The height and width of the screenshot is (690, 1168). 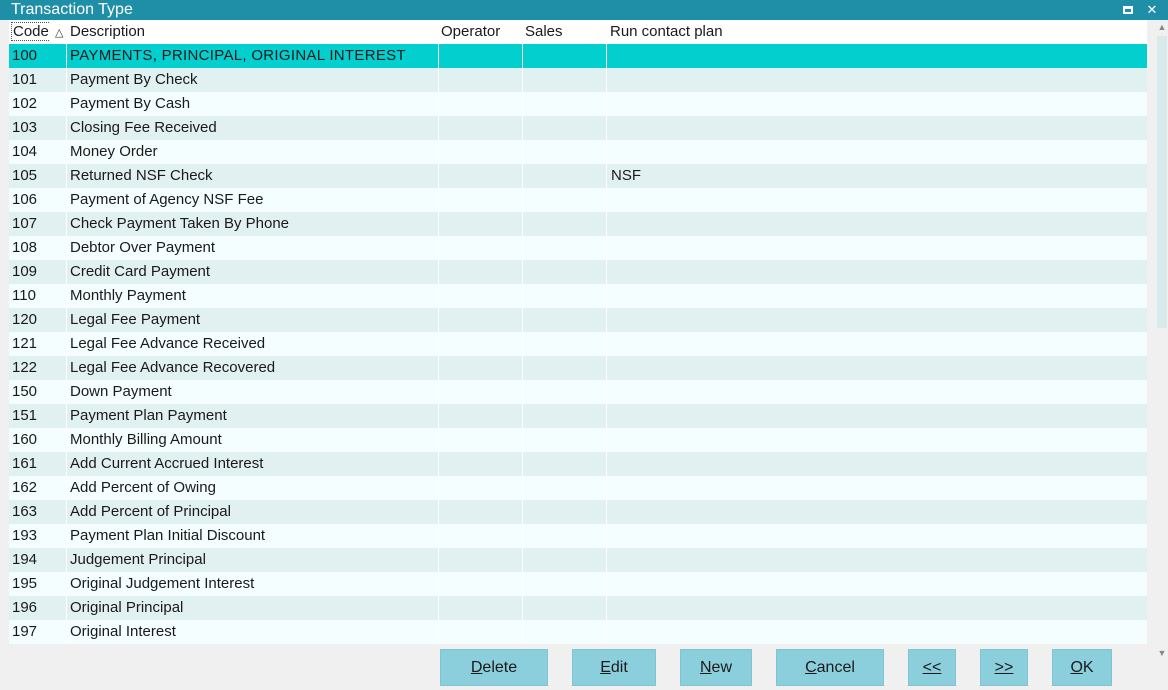 What do you see at coordinates (470, 32) in the screenshot?
I see `column-header-operator: Operator` at bounding box center [470, 32].